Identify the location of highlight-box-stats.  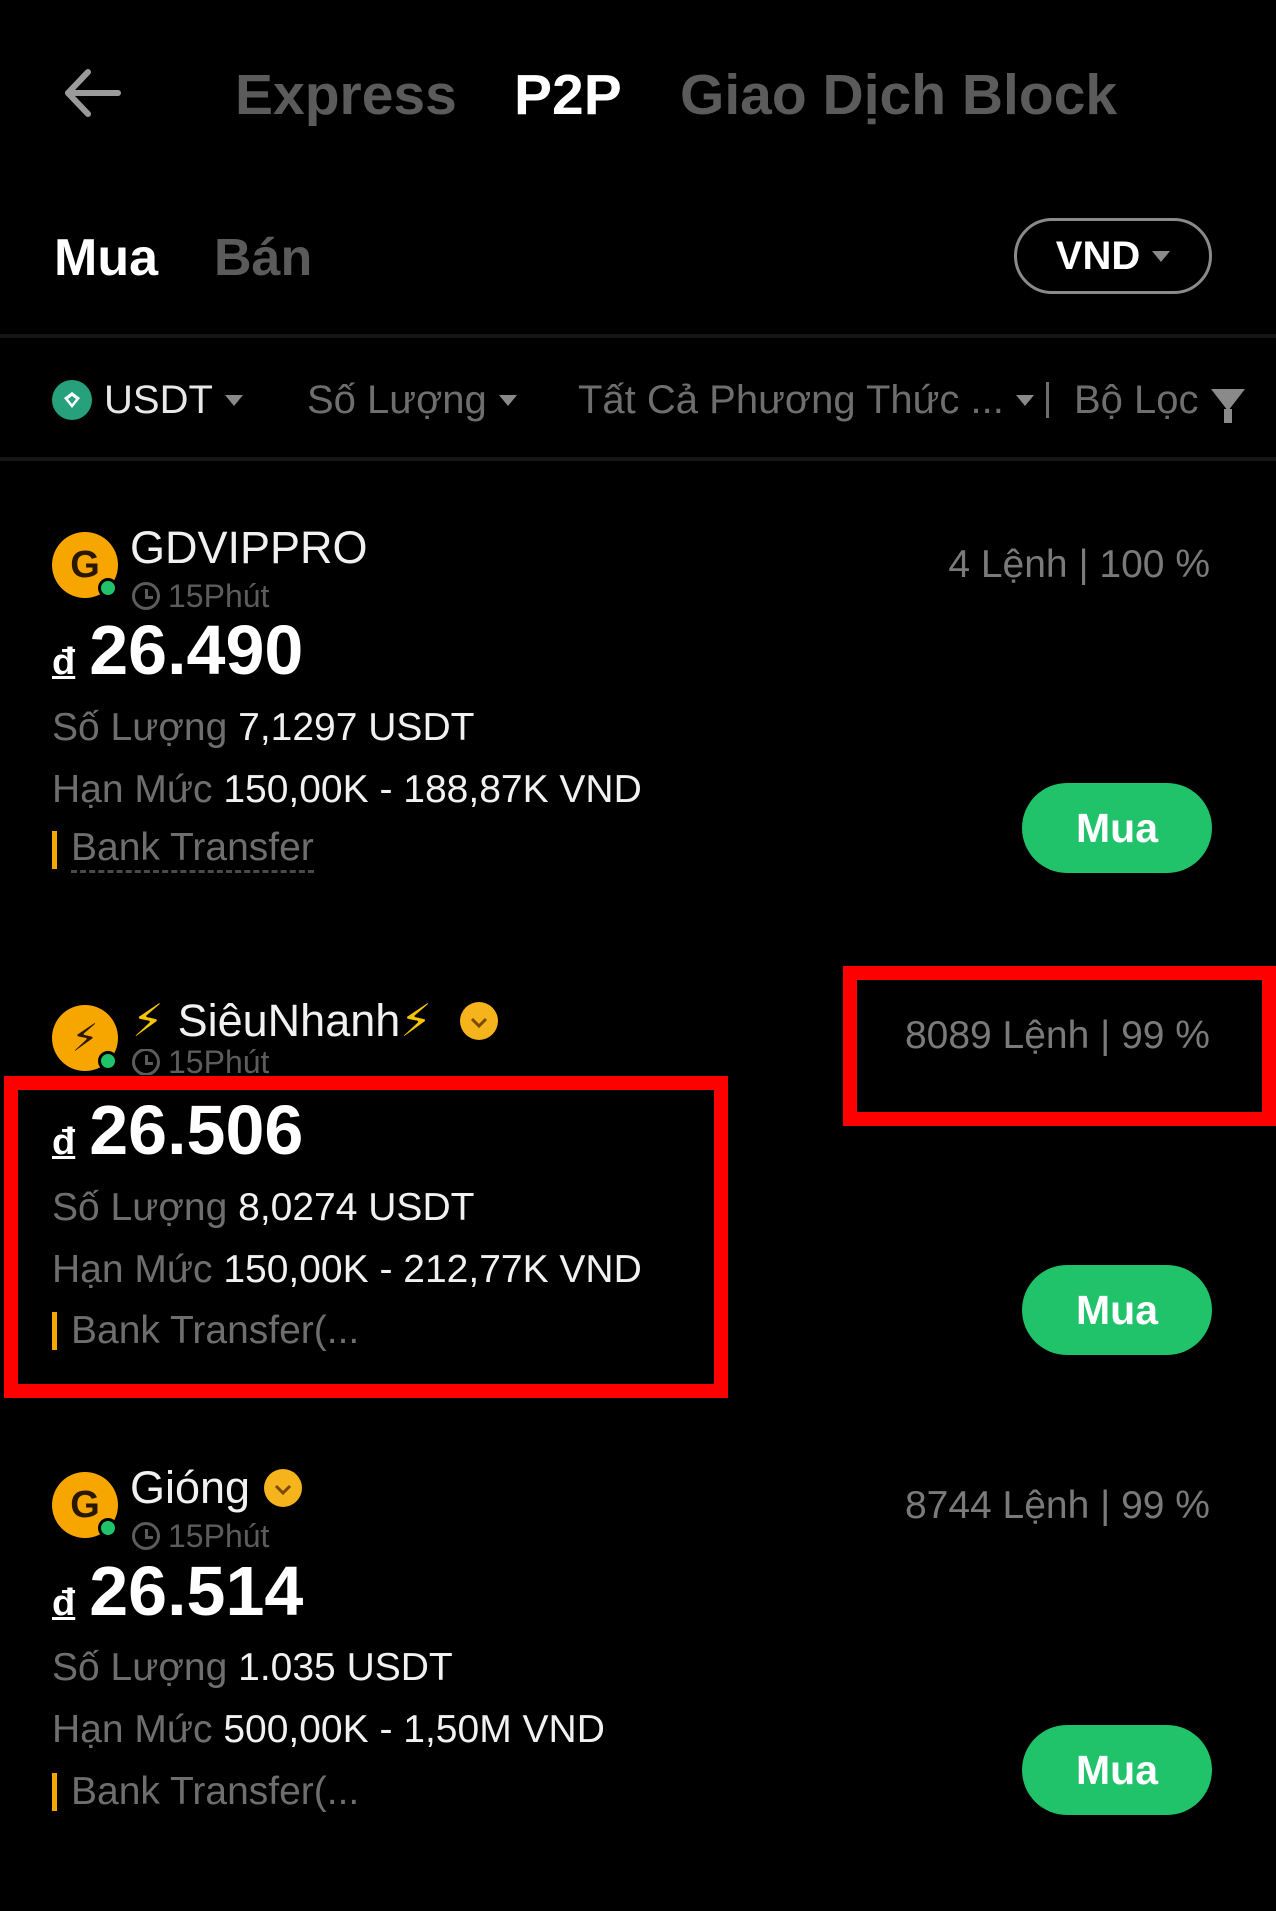
(1059, 1046).